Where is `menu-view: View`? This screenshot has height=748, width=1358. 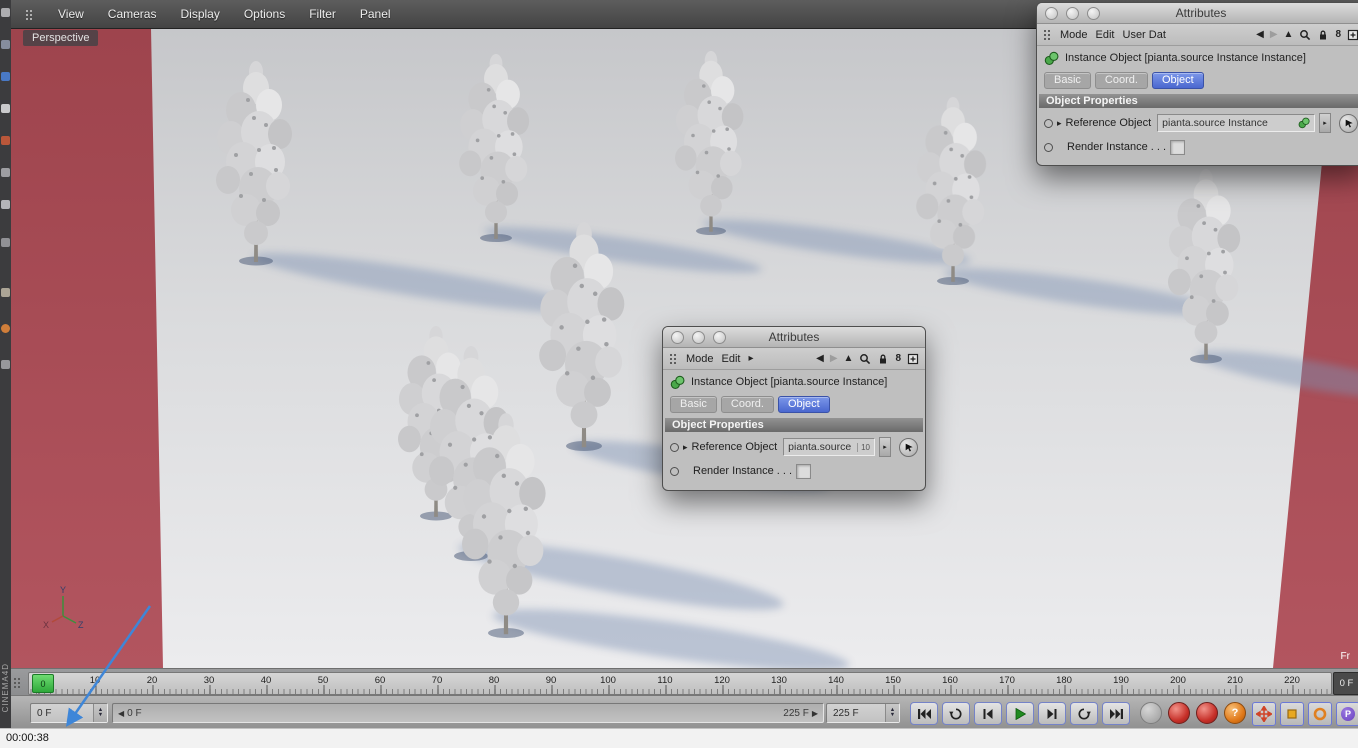
menu-view: View is located at coordinates (71, 14).